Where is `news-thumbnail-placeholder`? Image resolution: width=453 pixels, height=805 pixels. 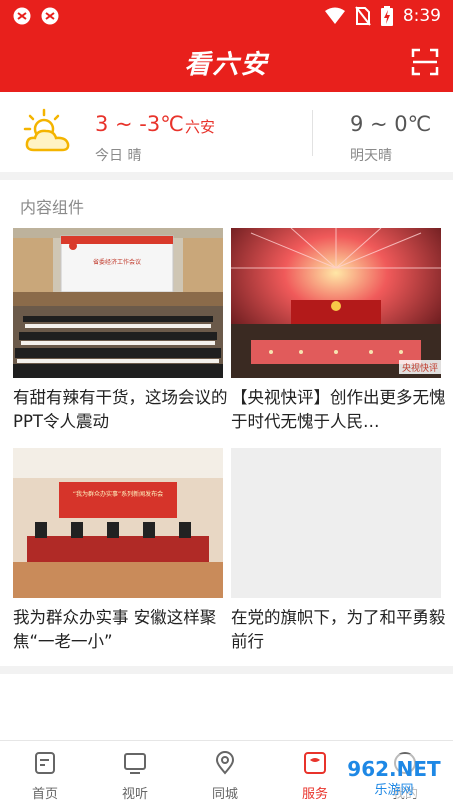
news-thumbnail-placeholder is located at coordinates (336, 523).